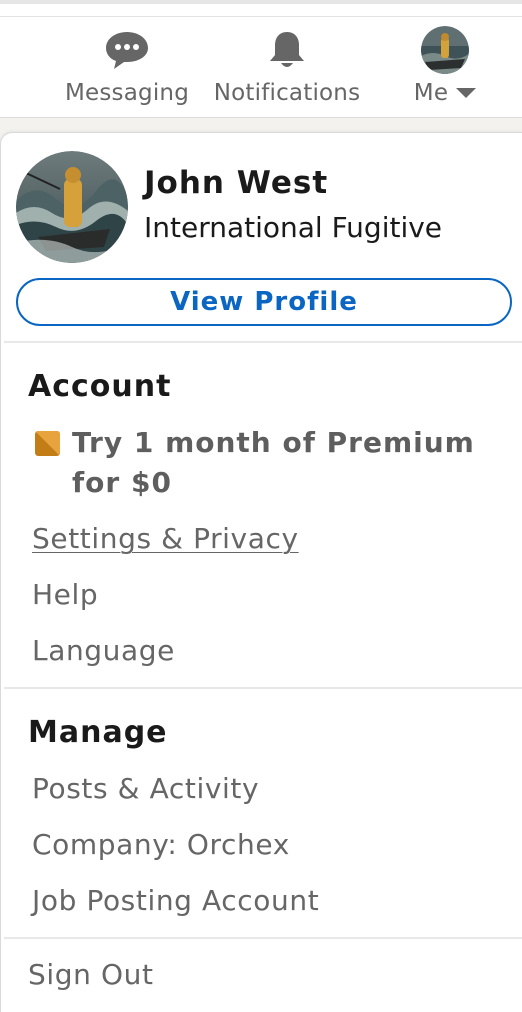 The image size is (522, 1012). I want to click on chevron-down-icon, so click(466, 93).